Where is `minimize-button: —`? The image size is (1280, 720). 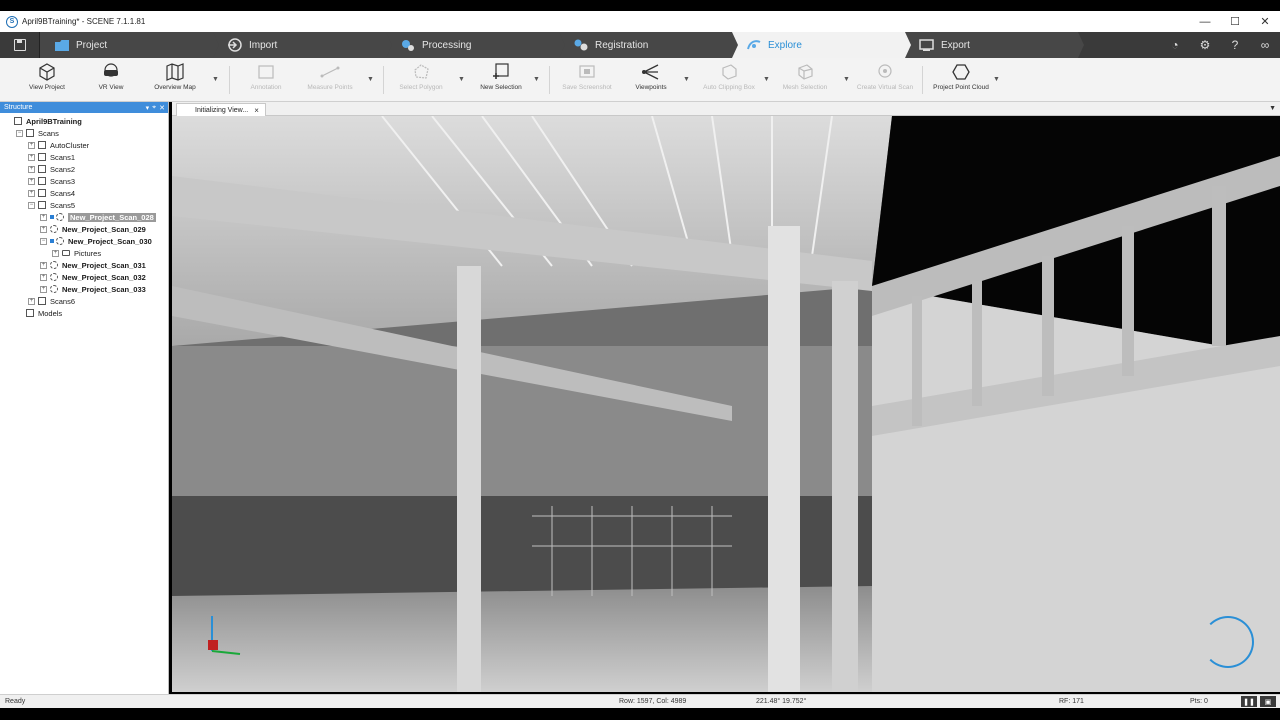
minimize-button: — is located at coordinates (1205, 21).